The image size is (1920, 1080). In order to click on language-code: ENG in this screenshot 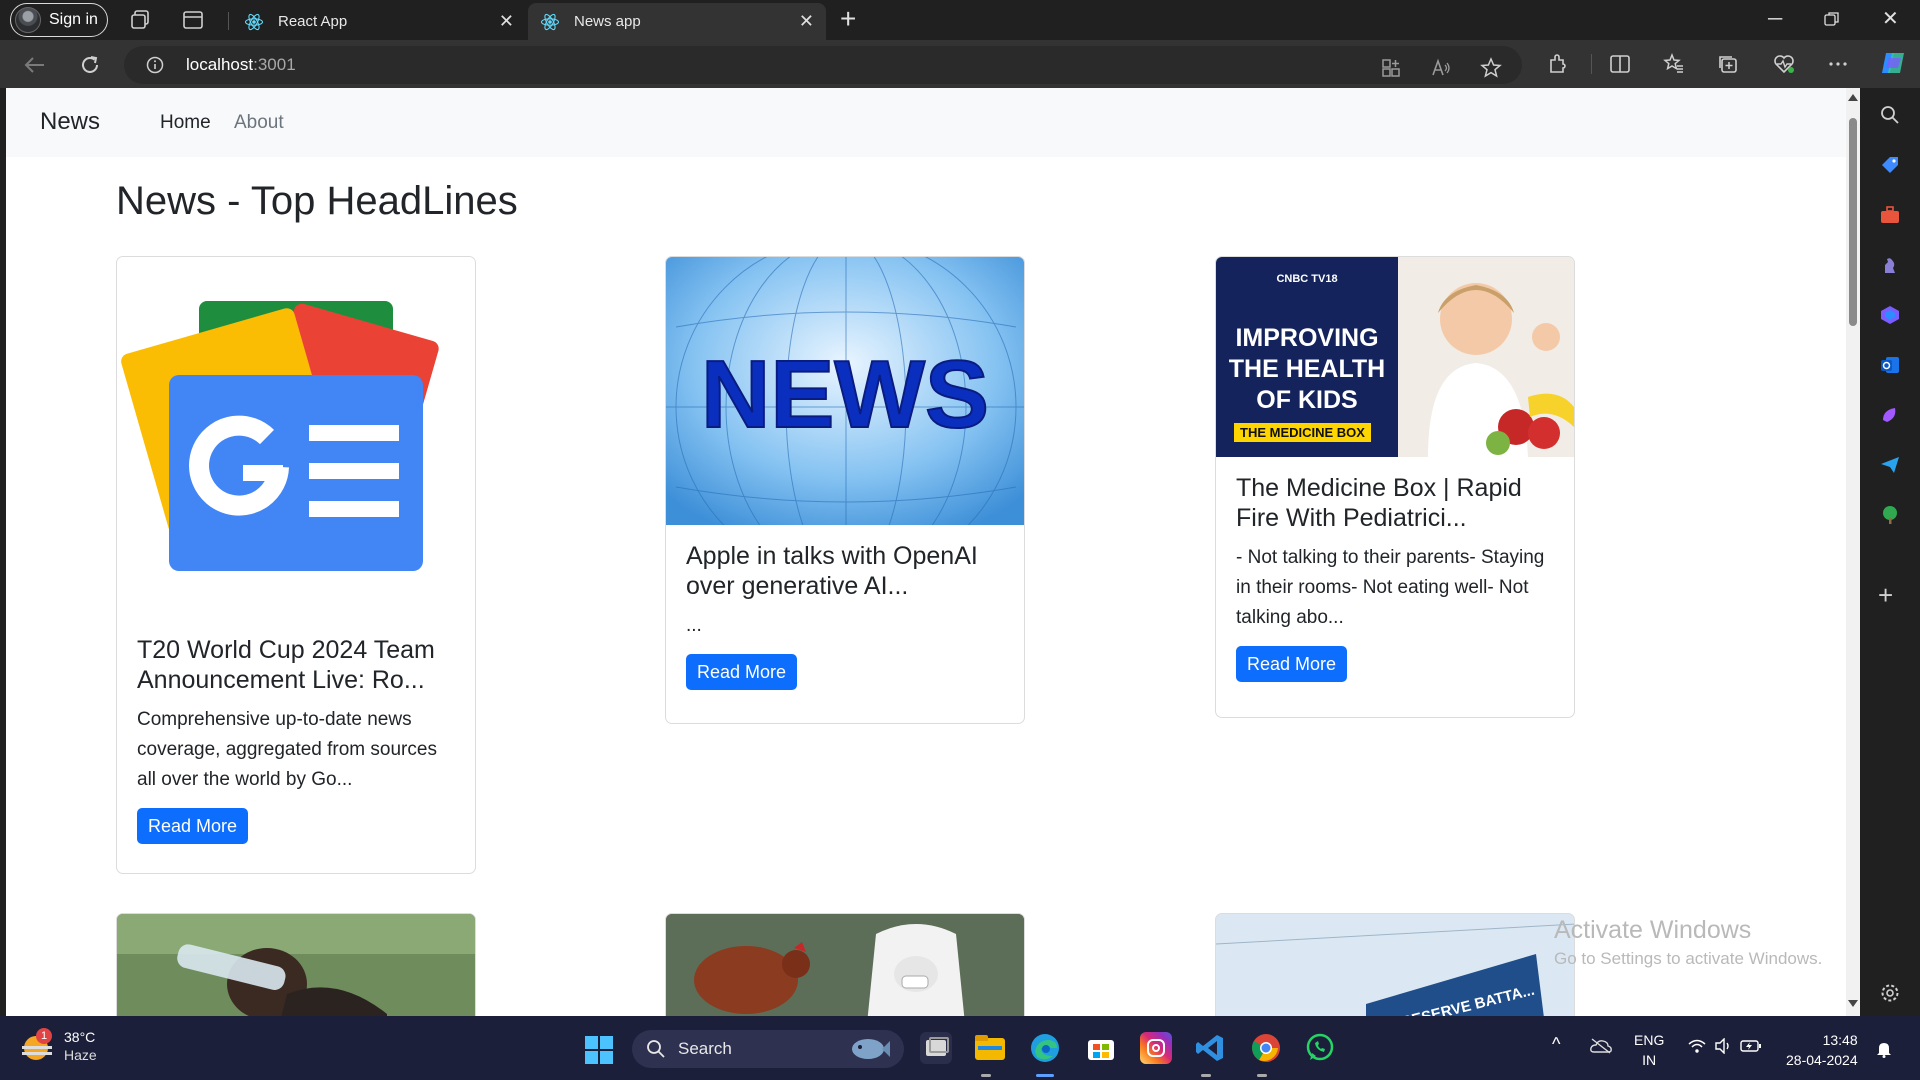, I will do `click(1649, 1040)`.